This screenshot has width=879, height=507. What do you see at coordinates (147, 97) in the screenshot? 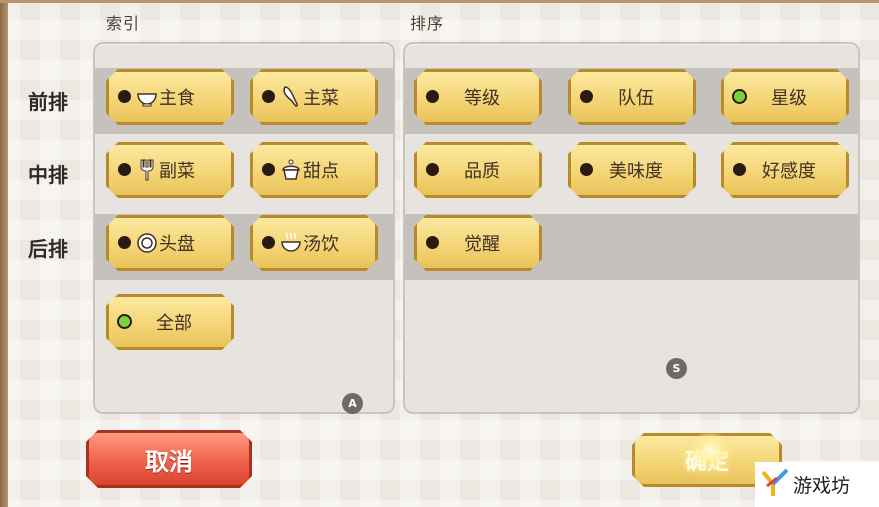
I see `bowl-icon` at bounding box center [147, 97].